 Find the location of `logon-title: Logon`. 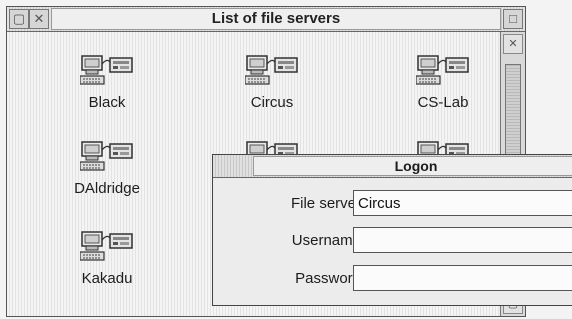

logon-title: Logon is located at coordinates (412, 166).